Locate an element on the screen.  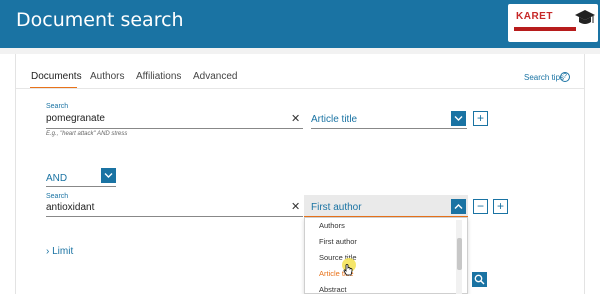
scope-select-2-toggle is located at coordinates (458, 206).